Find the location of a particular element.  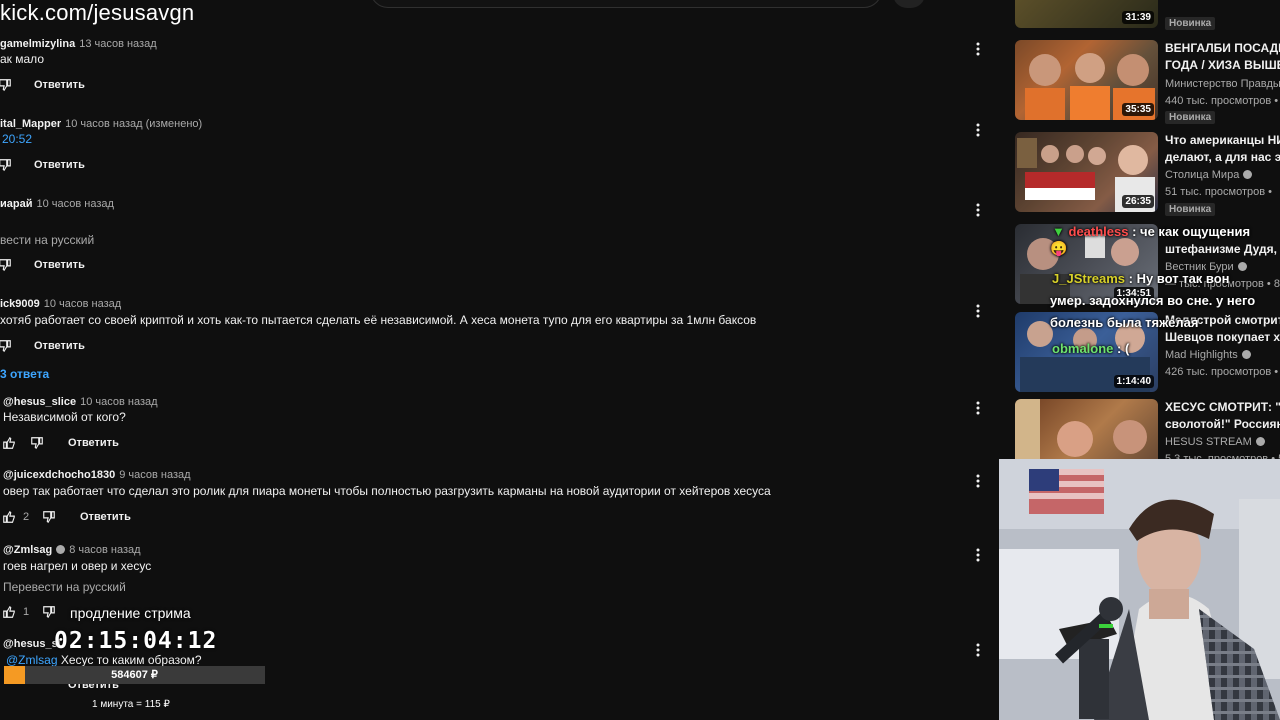

comment-author: @hesus_slice is located at coordinates (39, 402).